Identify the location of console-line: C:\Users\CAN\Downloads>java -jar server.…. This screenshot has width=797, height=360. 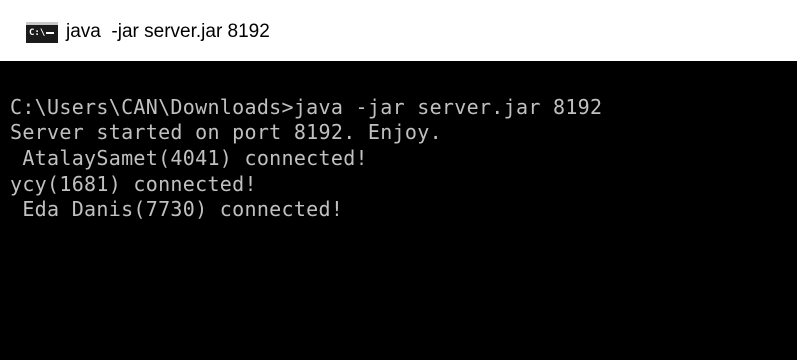
(306, 107).